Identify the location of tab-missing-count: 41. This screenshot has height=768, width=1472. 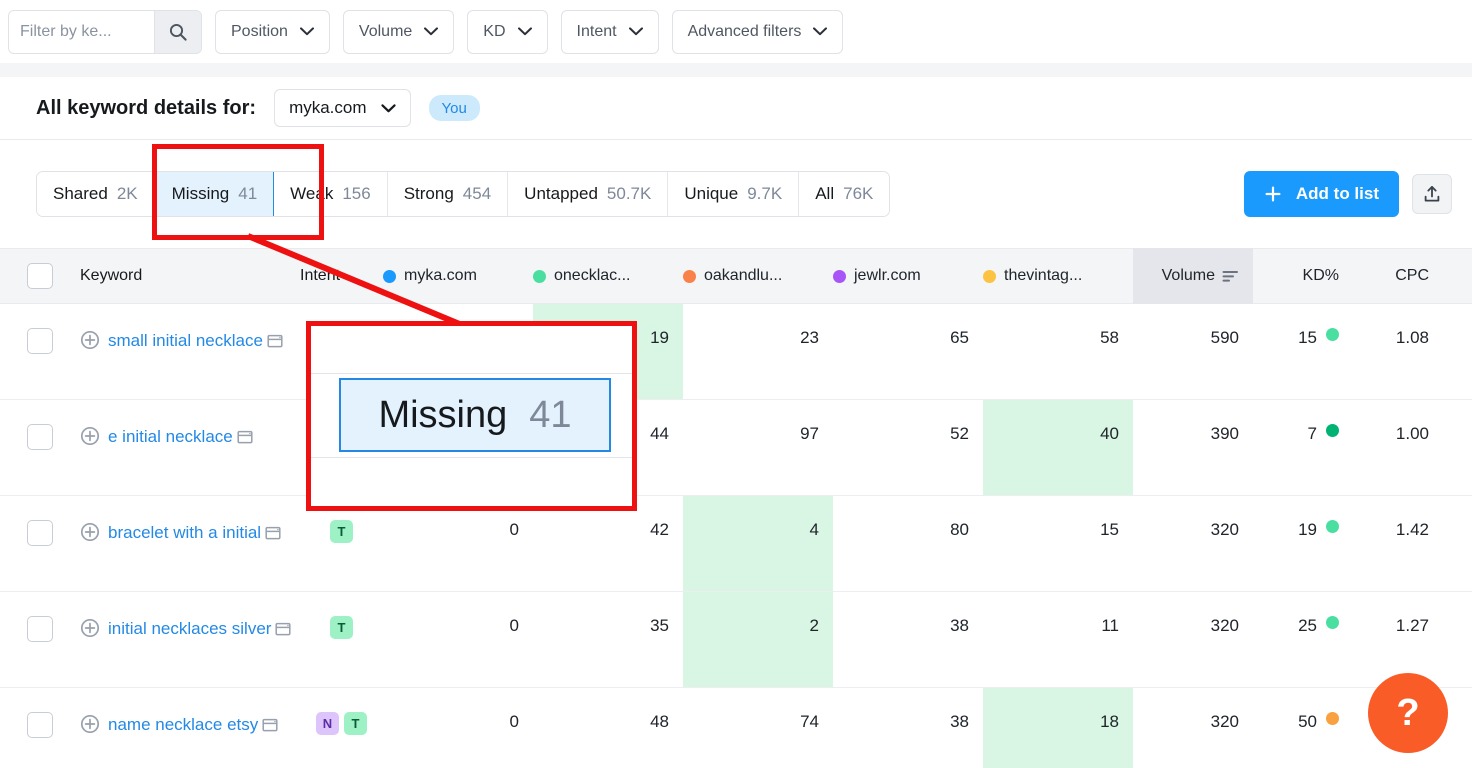
(248, 193).